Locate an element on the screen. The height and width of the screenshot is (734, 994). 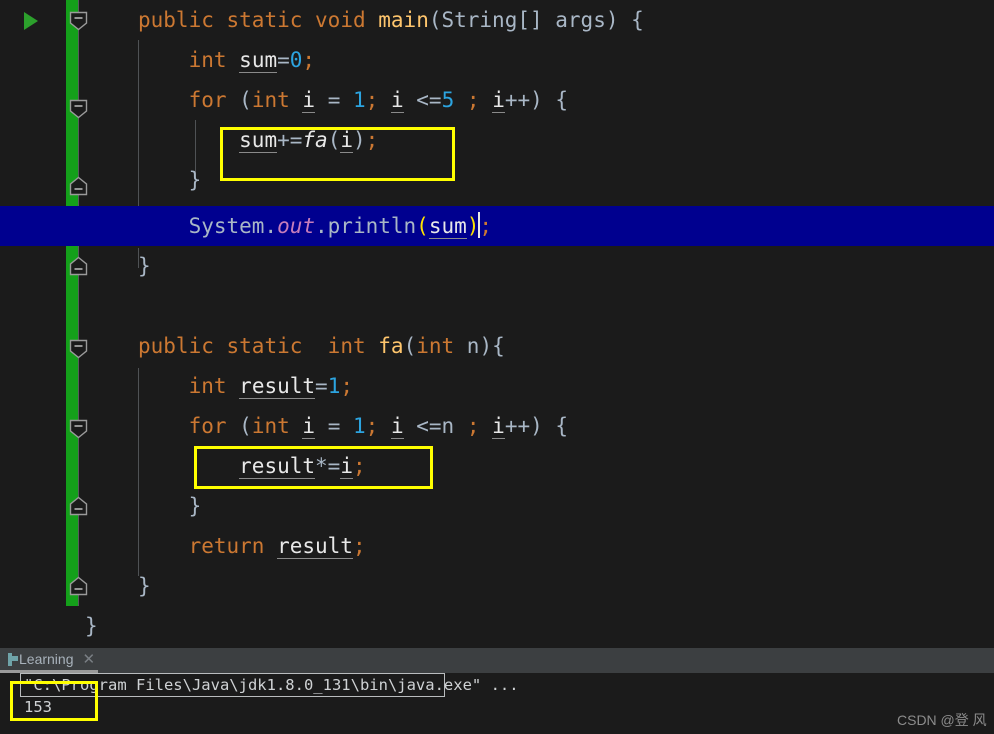
console-icon is located at coordinates (13, 659).